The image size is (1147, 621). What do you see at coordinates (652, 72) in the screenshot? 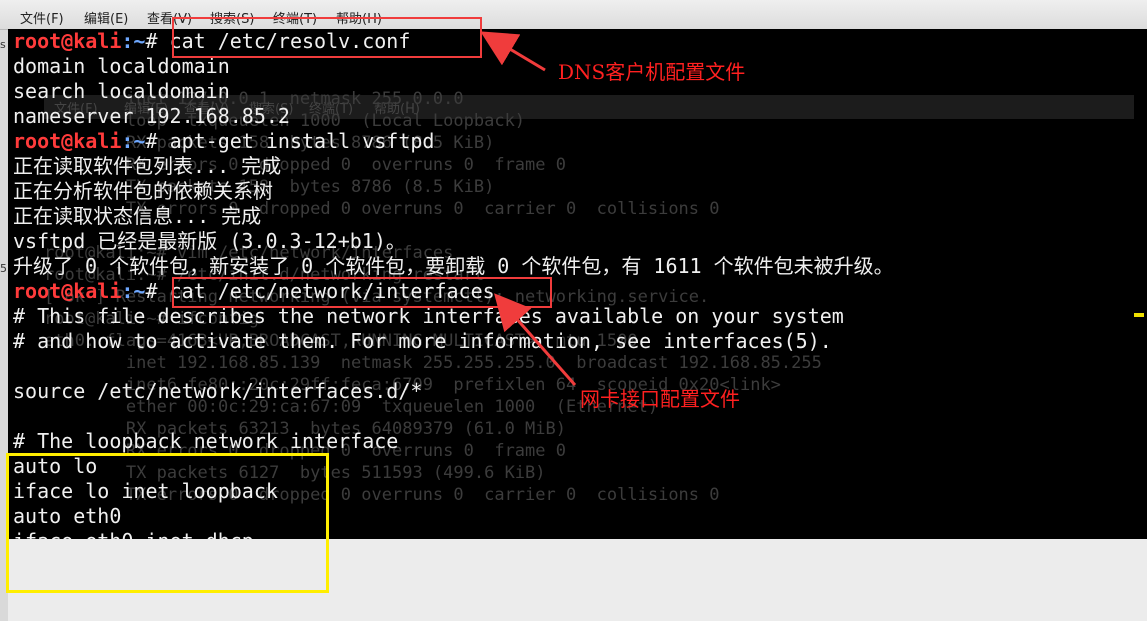
I see `annotation-dns-config: DNS客户机配置文件` at bounding box center [652, 72].